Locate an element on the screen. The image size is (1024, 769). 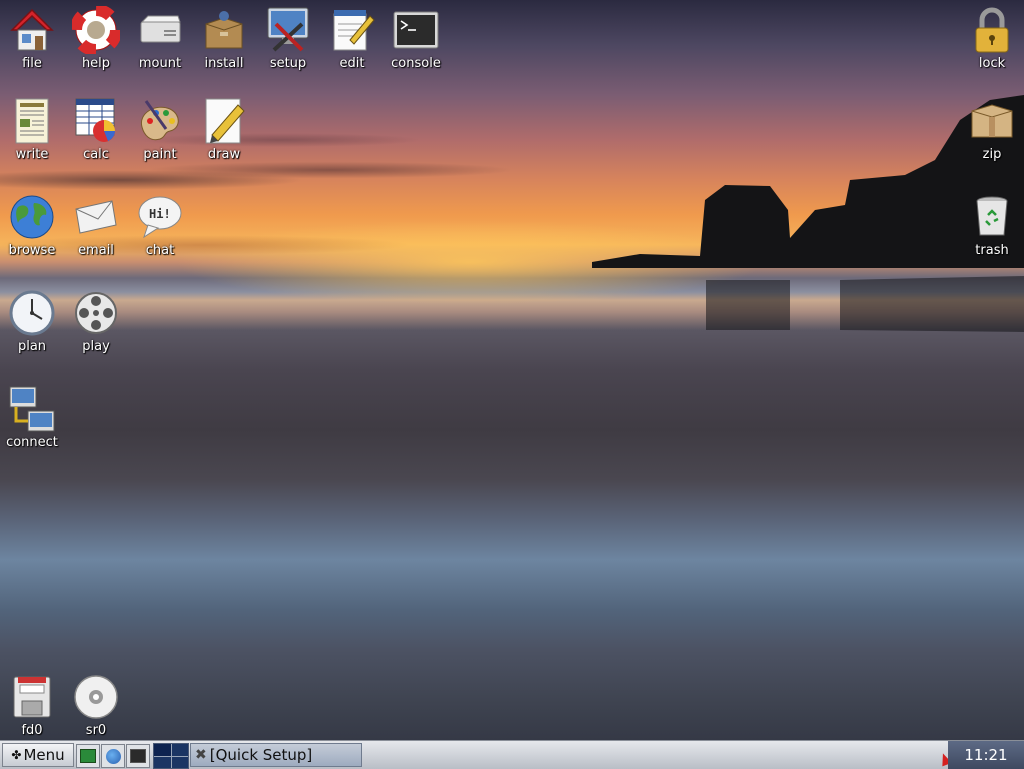
console-desktop-icon: console is located at coordinates (416, 38).